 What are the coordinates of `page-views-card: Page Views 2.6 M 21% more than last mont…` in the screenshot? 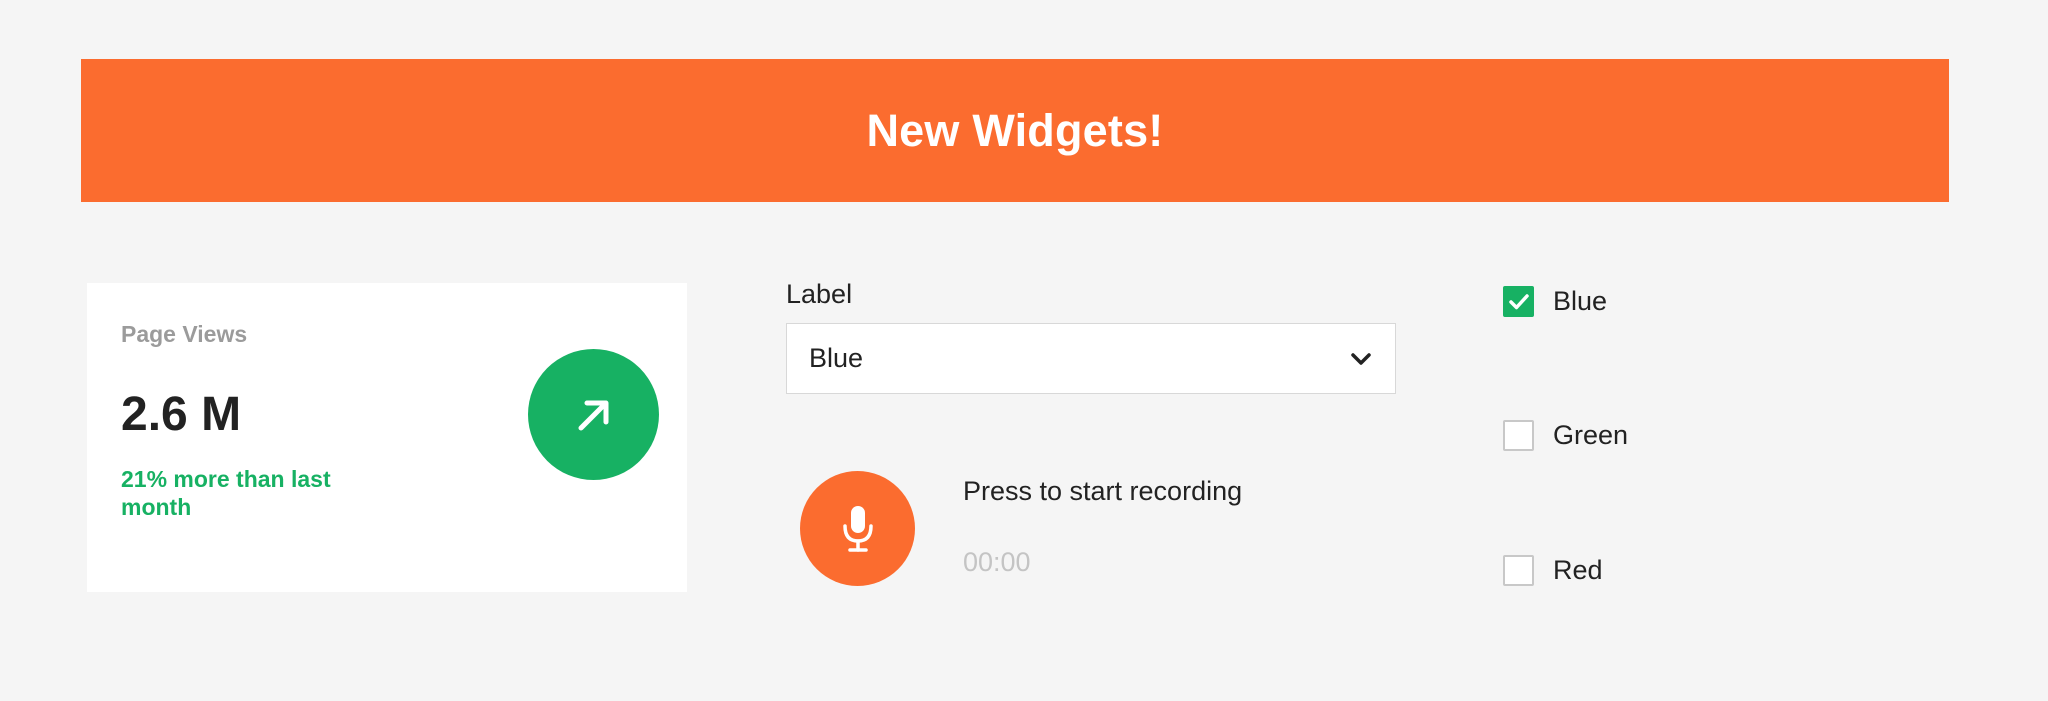 It's located at (387, 437).